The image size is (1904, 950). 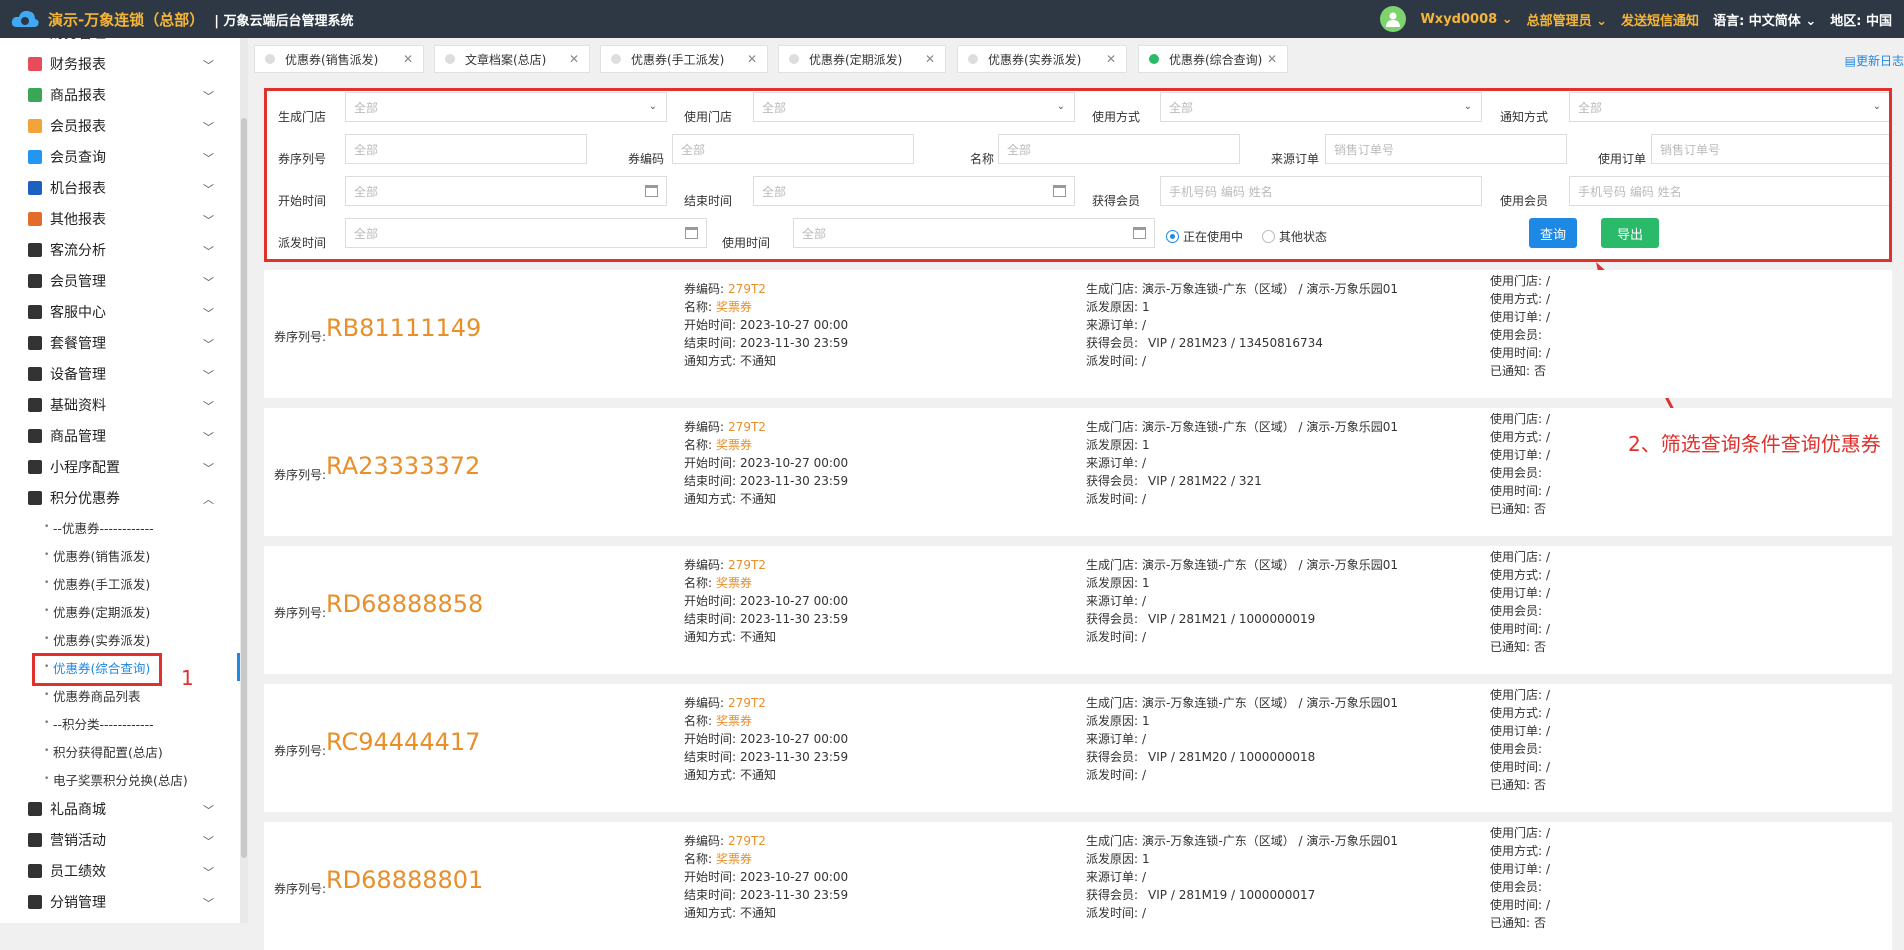 What do you see at coordinates (78, 809) in the screenshot?
I see `sidebar-item-label: 礼品商城` at bounding box center [78, 809].